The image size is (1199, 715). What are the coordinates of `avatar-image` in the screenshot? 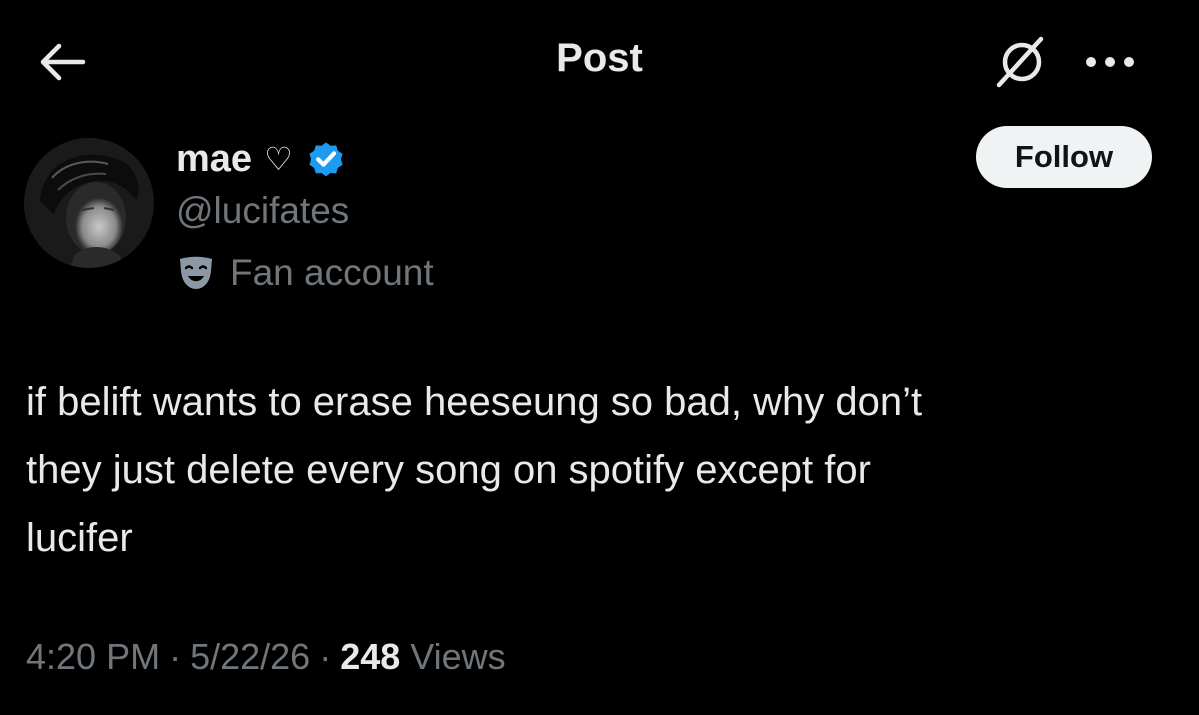 It's located at (89, 203).